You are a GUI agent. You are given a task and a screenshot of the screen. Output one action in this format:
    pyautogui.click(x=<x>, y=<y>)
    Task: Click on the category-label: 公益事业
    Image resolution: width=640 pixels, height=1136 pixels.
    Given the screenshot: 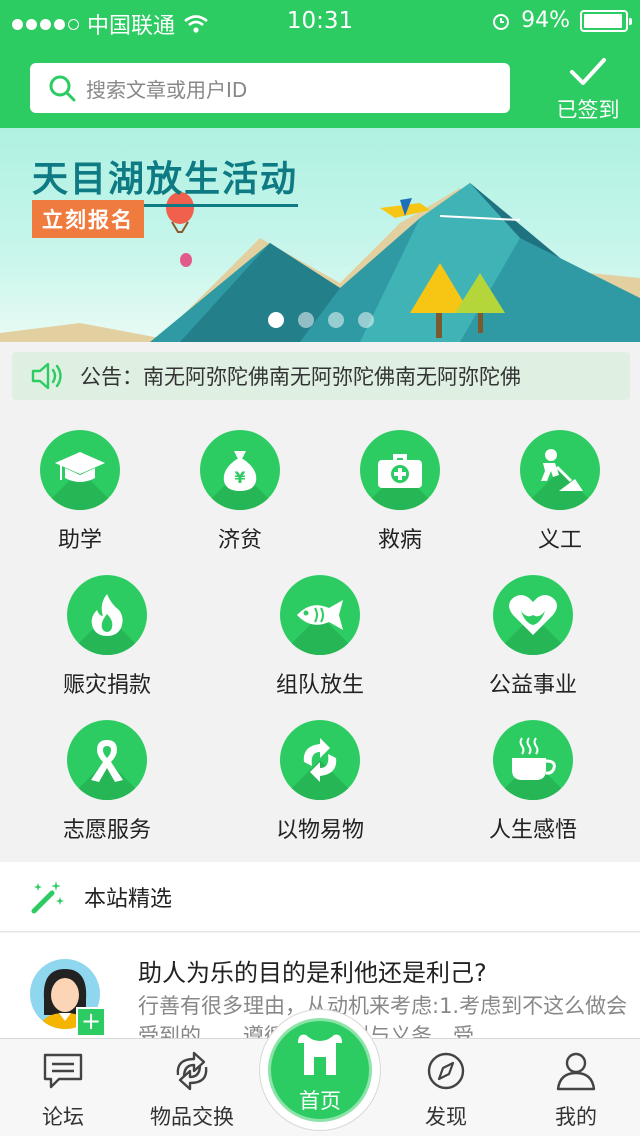 What is the action you would take?
    pyautogui.click(x=532, y=685)
    